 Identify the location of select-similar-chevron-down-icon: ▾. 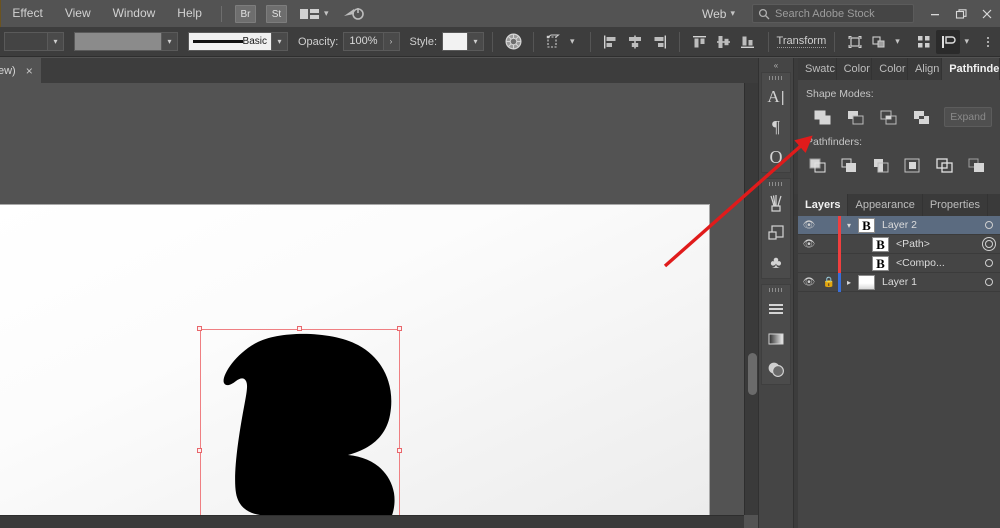
(897, 41).